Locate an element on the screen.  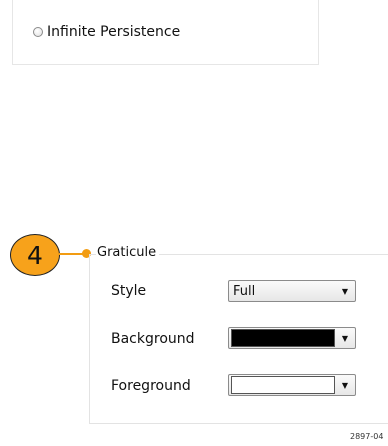
graticule-title: Graticule is located at coordinates (128, 252).